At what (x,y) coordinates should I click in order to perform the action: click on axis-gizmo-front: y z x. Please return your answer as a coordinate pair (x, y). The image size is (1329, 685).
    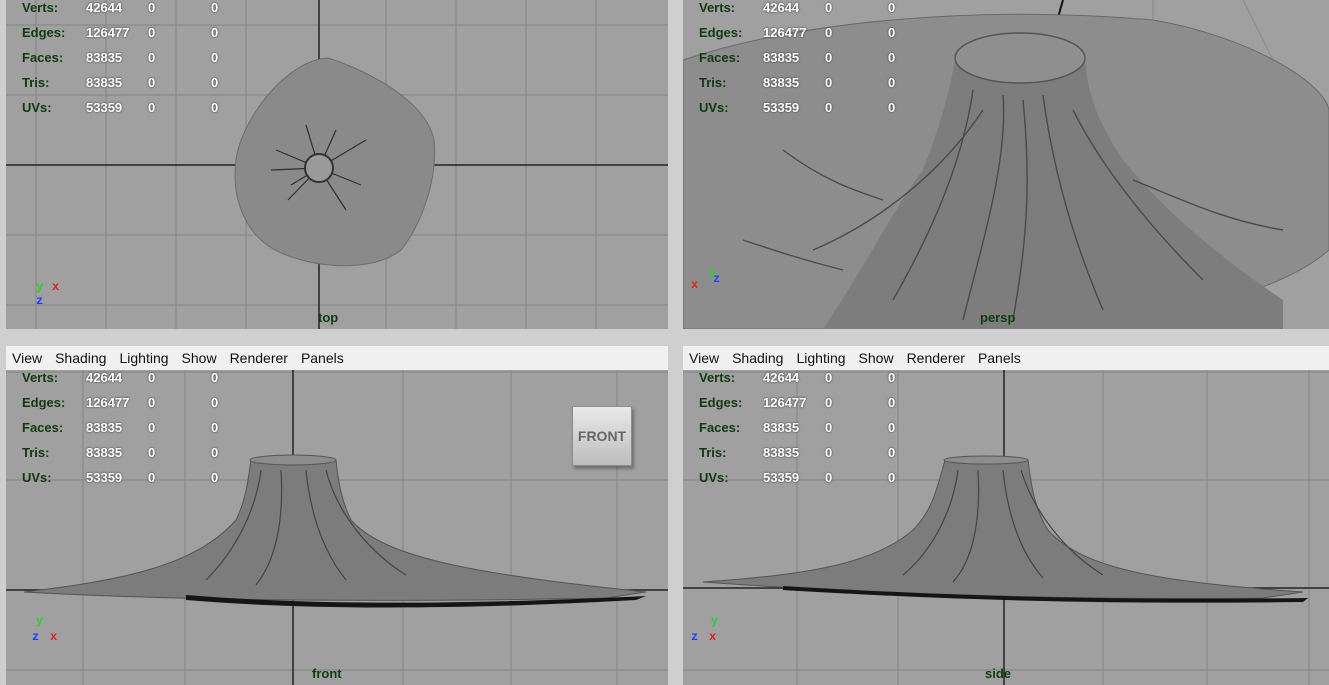
    Looking at the image, I should click on (52, 632).